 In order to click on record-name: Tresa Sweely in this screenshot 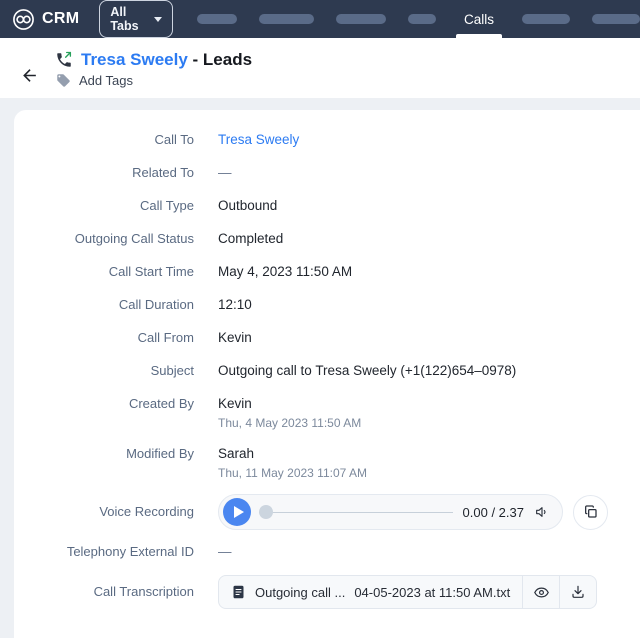, I will do `click(134, 59)`.